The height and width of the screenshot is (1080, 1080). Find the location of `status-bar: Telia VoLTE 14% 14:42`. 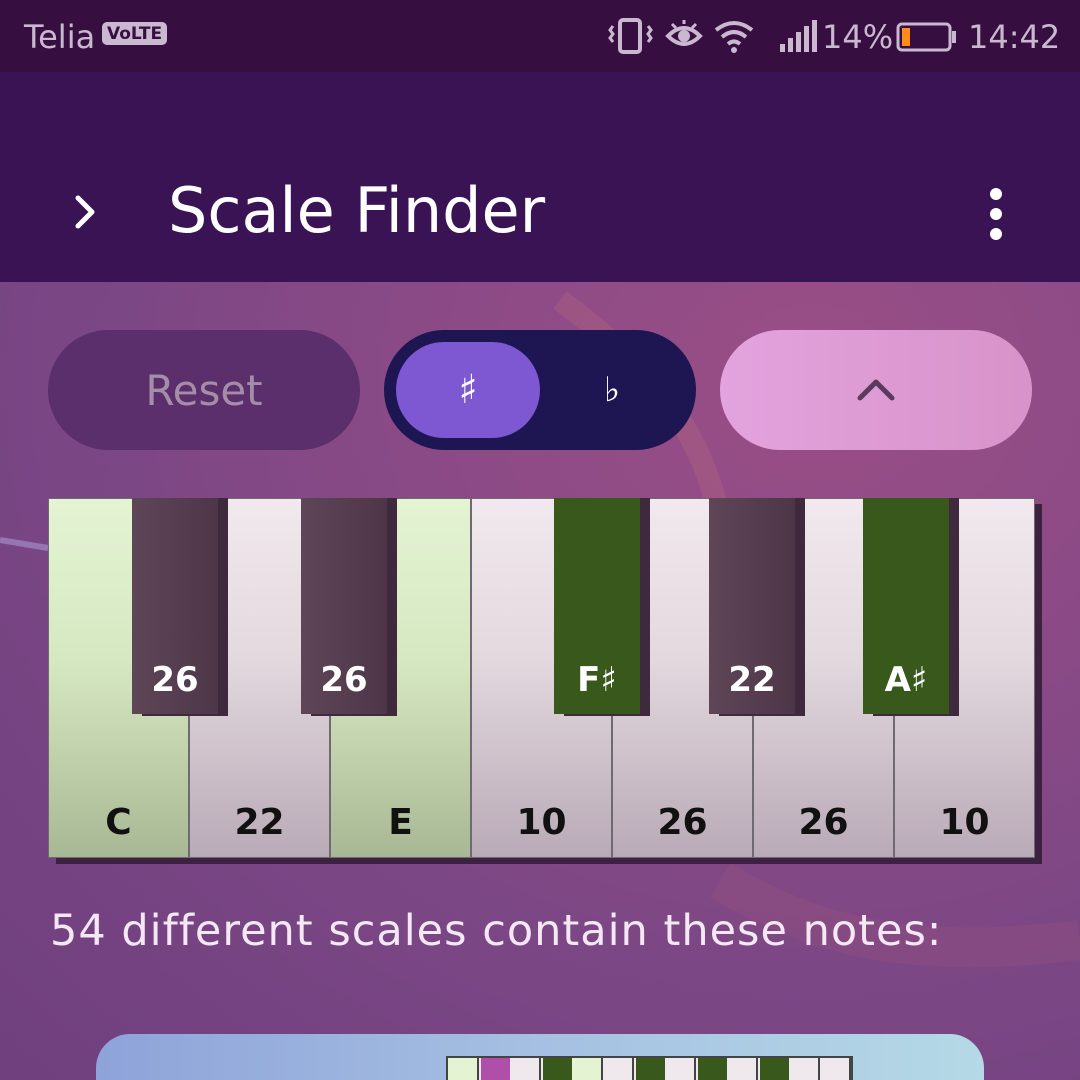

status-bar: Telia VoLTE 14% 14:42 is located at coordinates (540, 36).